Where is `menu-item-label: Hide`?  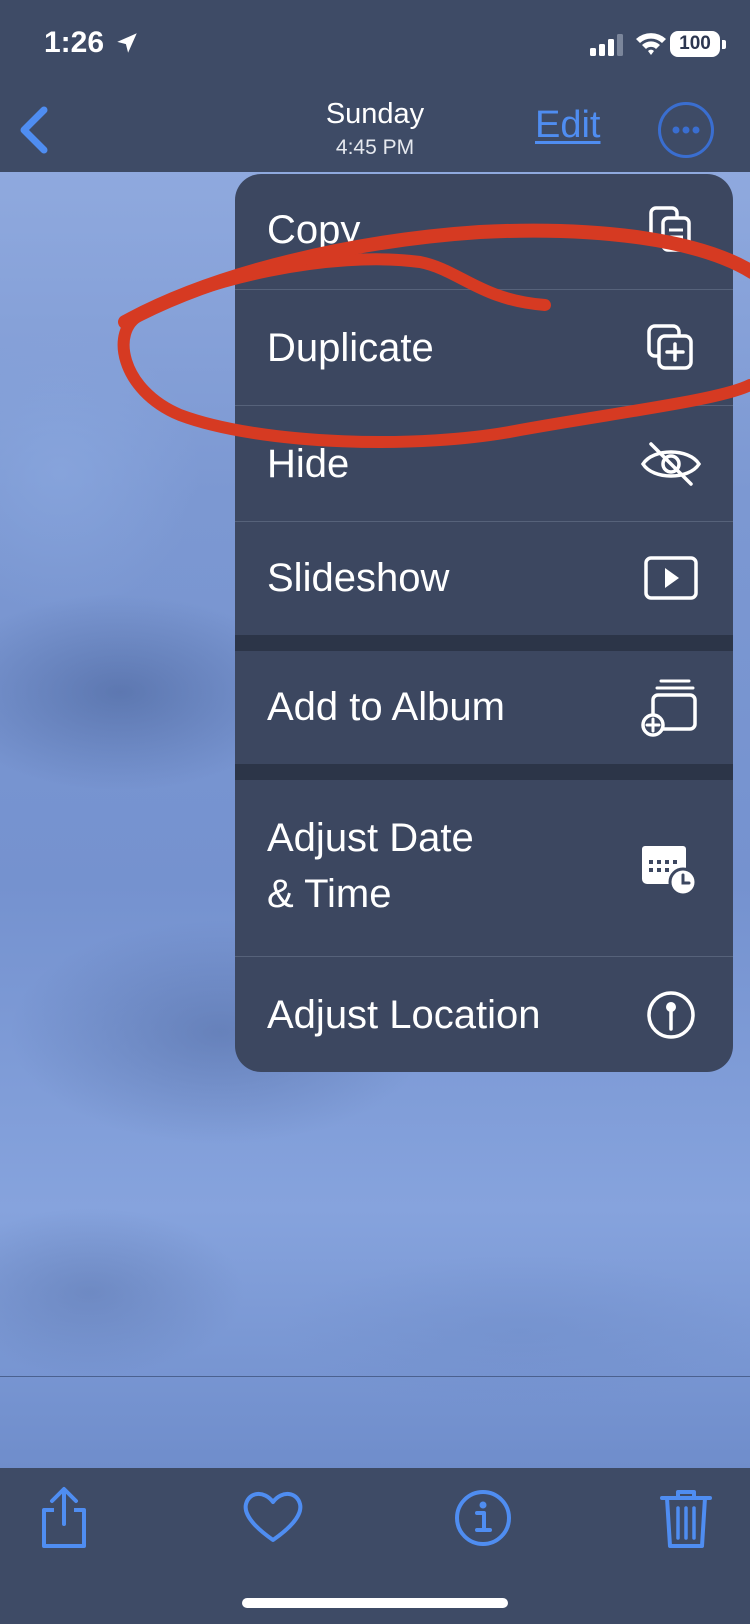 menu-item-label: Hide is located at coordinates (308, 464).